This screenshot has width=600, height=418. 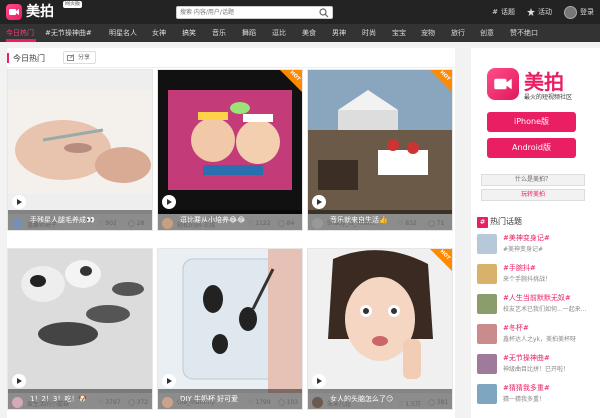 I want to click on hash-icon: #, so click(x=482, y=222).